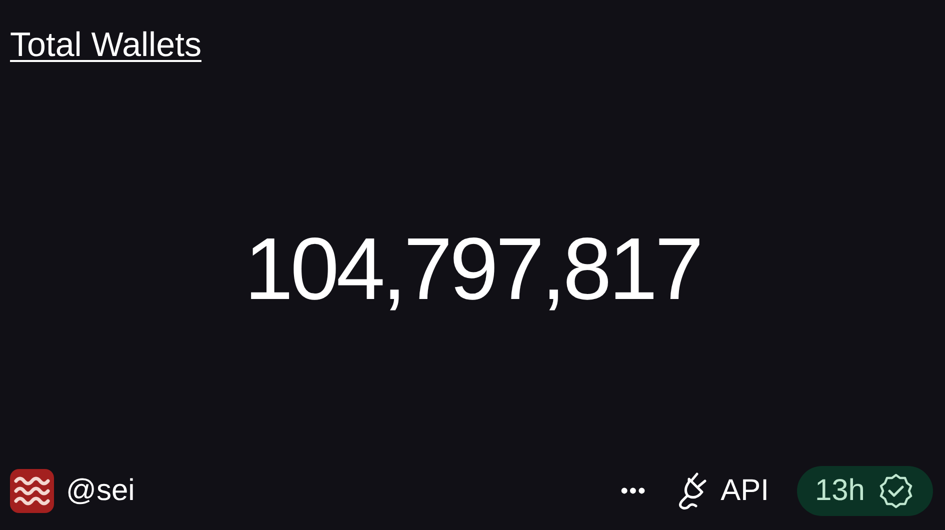 This screenshot has height=530, width=945. I want to click on verified-badge-icon, so click(896, 491).